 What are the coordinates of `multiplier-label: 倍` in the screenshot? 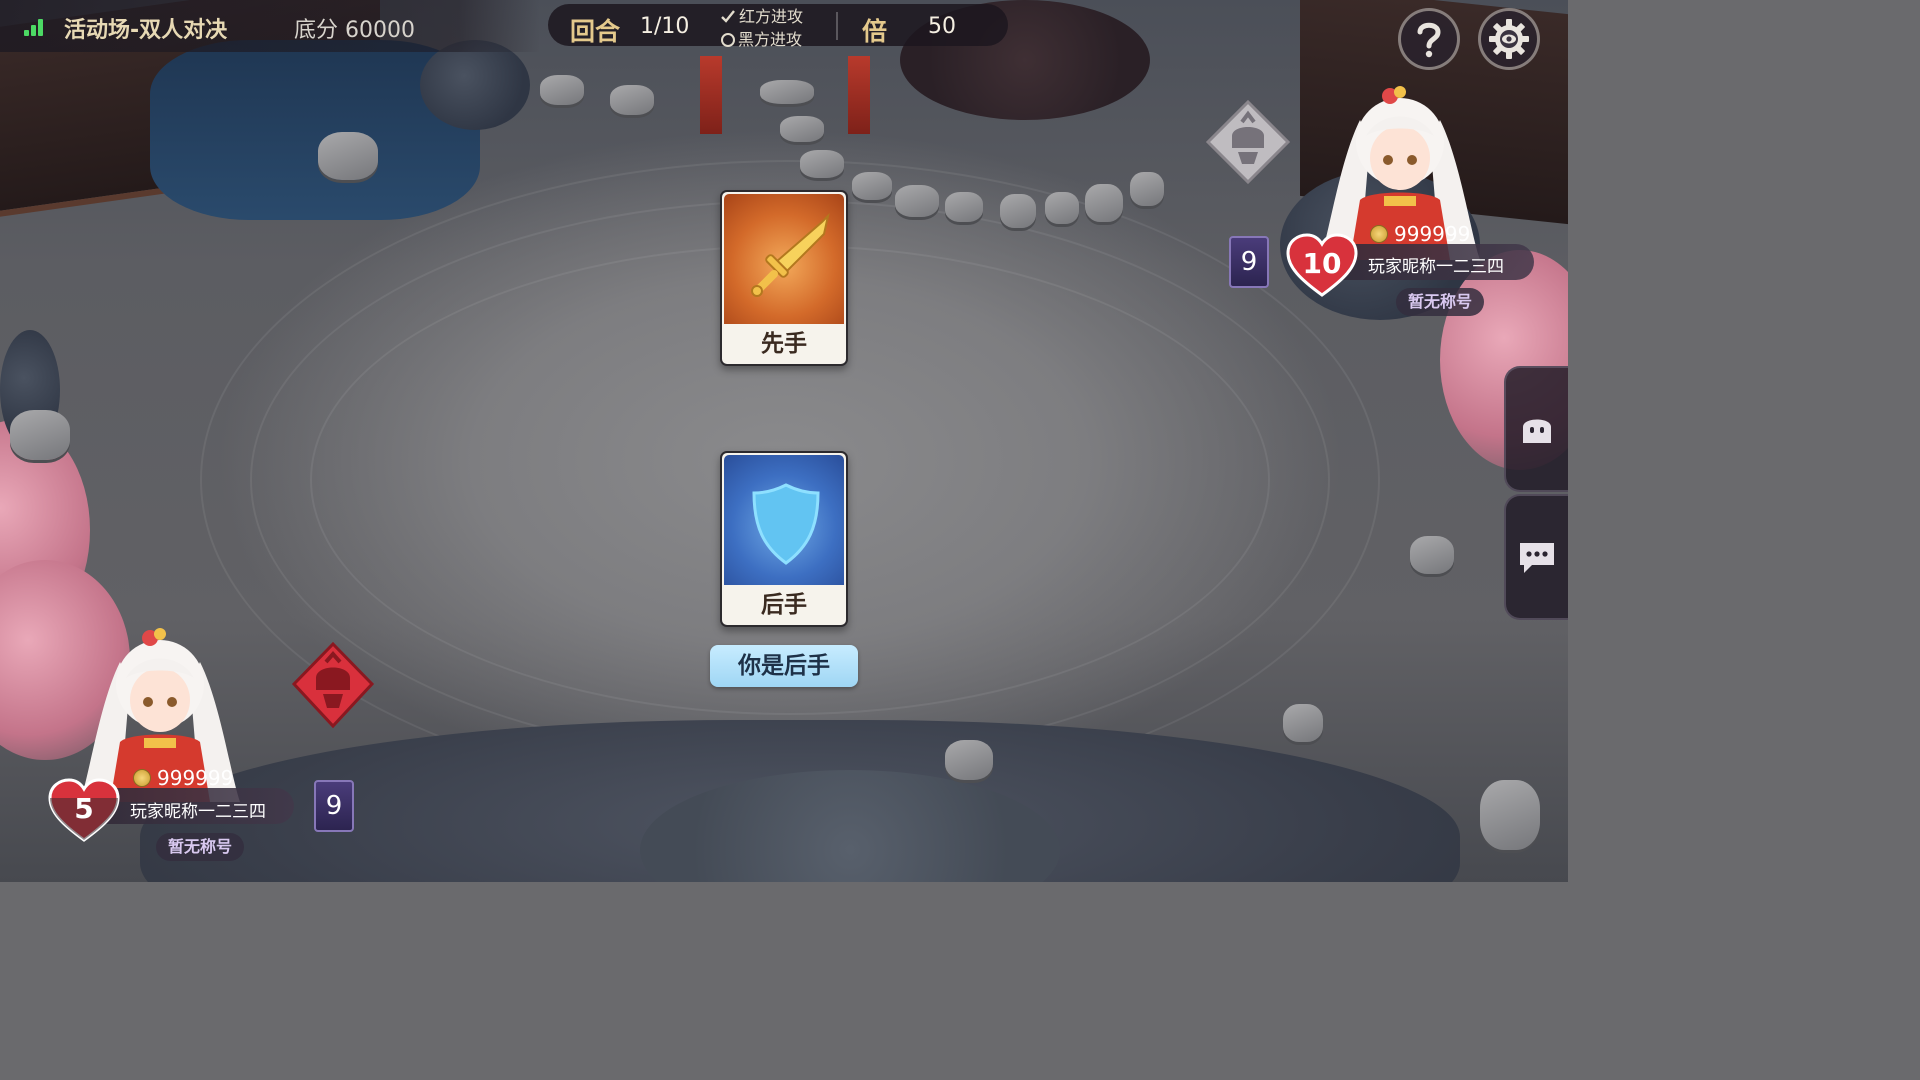 It's located at (875, 31).